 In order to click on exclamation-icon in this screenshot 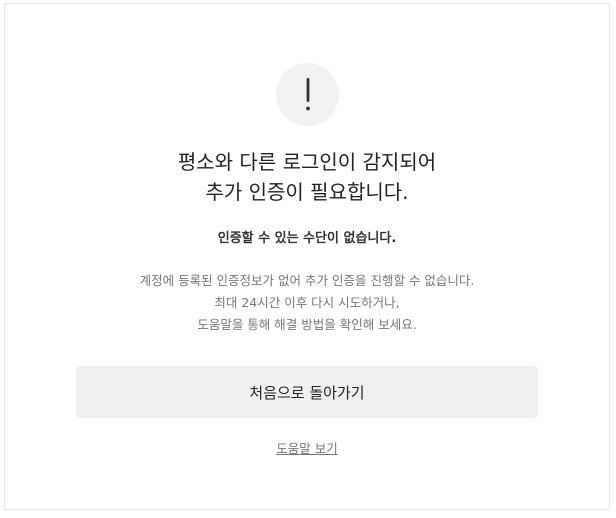, I will do `click(307, 93)`.